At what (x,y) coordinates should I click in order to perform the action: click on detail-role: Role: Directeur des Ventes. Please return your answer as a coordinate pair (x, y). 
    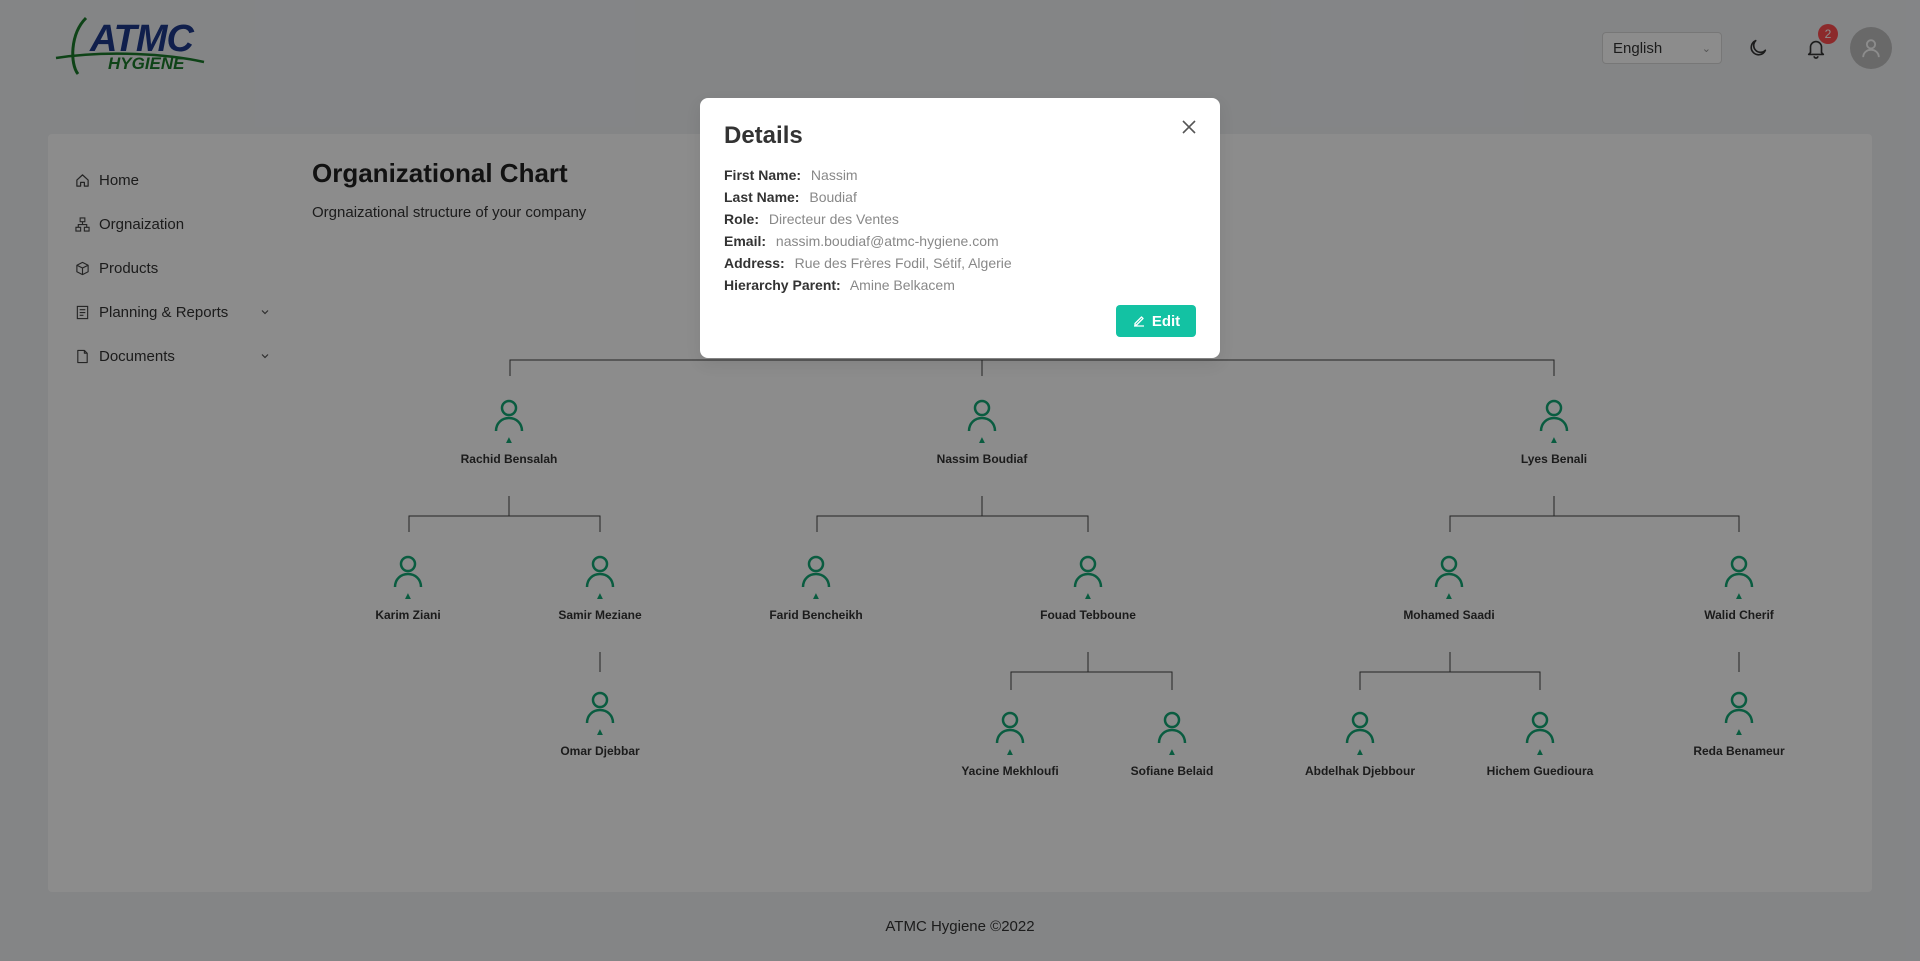
    Looking at the image, I should click on (960, 219).